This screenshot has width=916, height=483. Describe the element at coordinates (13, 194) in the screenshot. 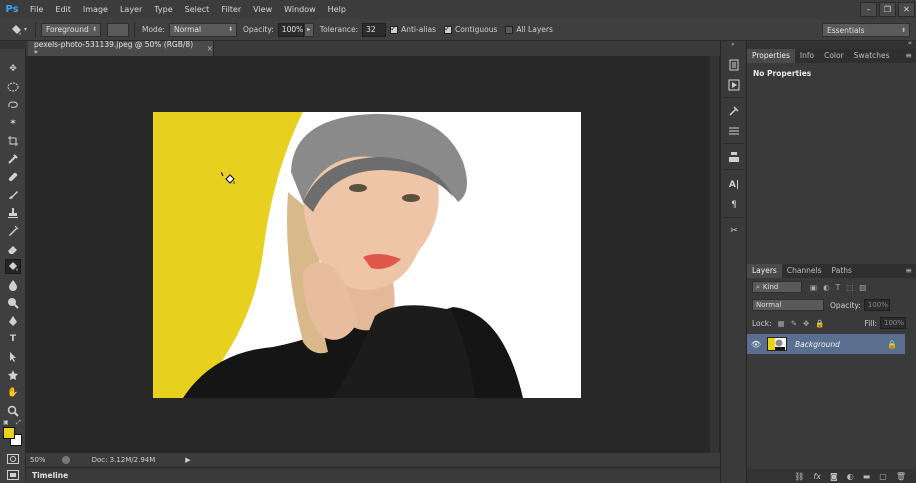

I see `brush-tool-icon` at that location.